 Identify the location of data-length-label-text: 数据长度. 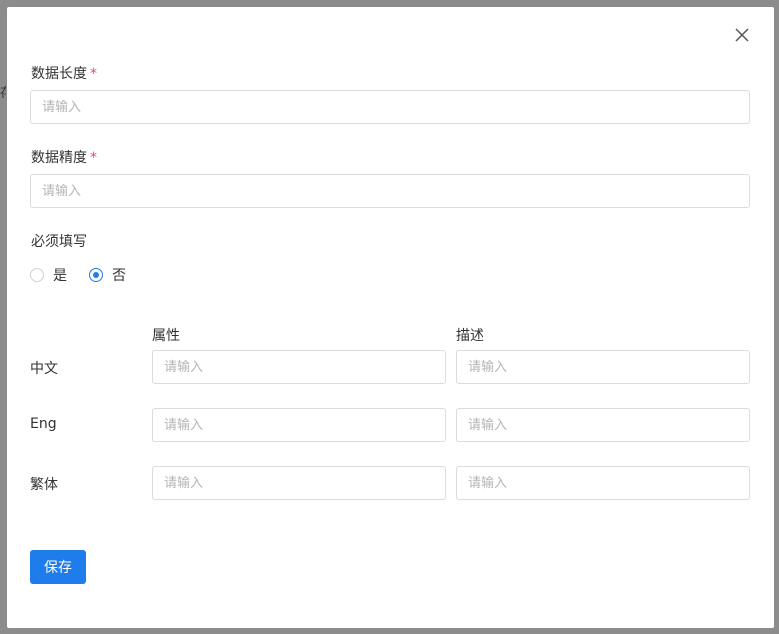
(59, 74).